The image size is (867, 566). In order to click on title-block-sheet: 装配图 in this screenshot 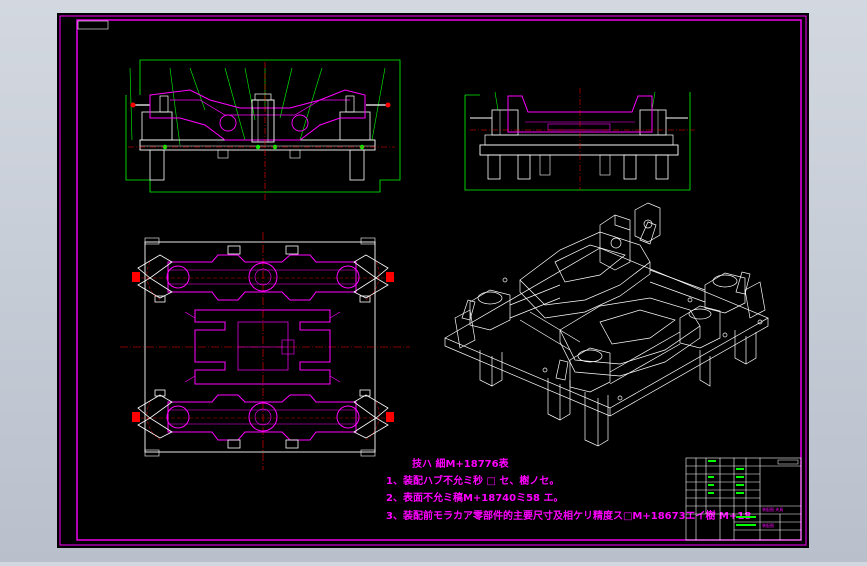, I will do `click(768, 525)`.